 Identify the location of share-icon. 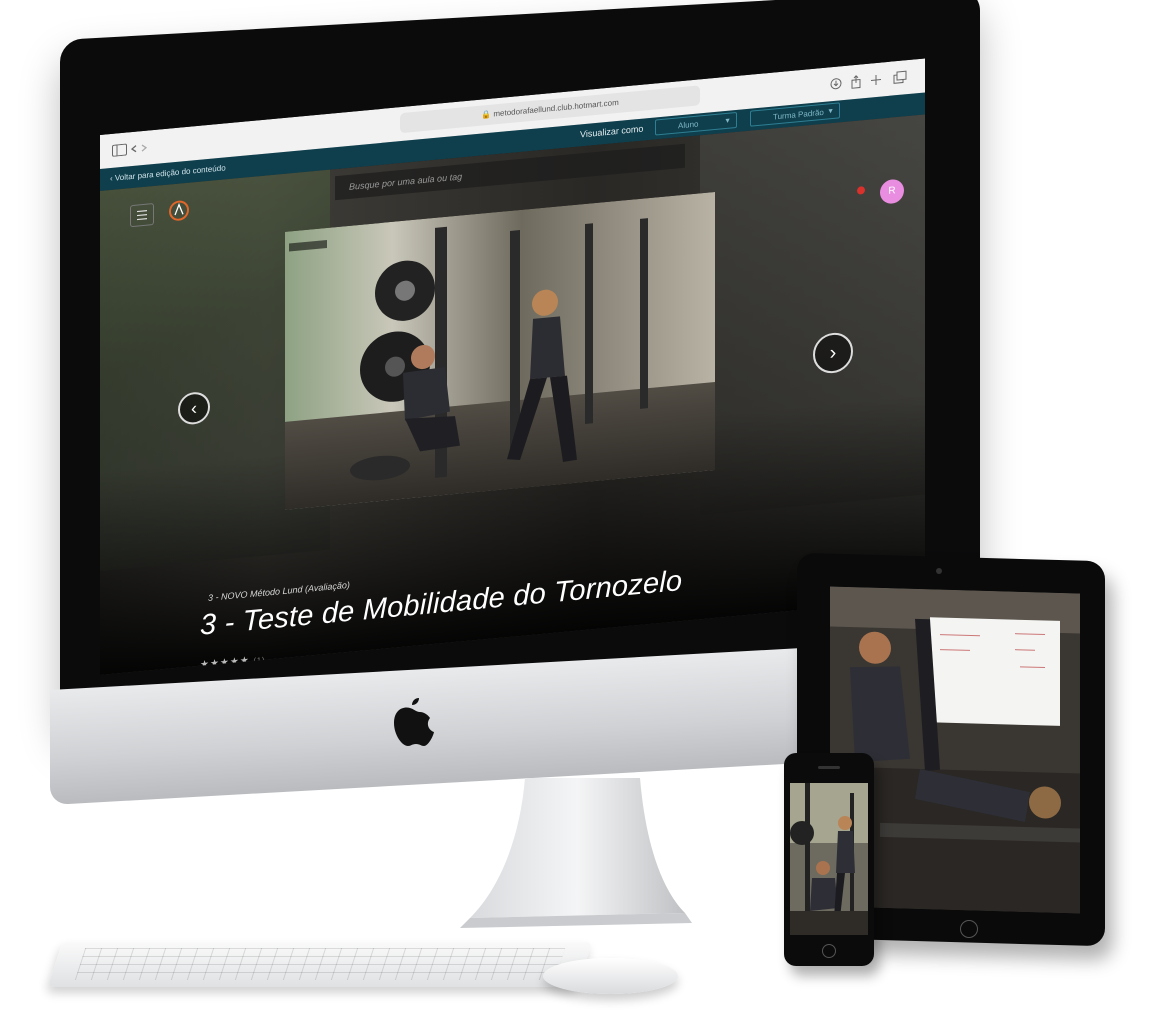
(856, 82).